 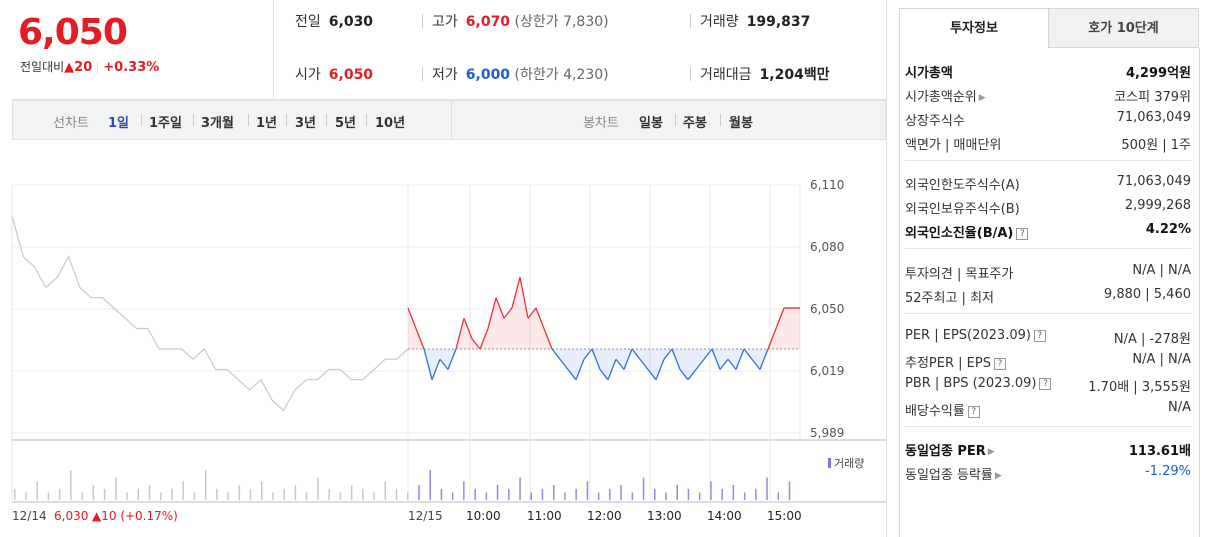 What do you see at coordinates (131, 67) in the screenshot?
I see `change-rate: +0.33%` at bounding box center [131, 67].